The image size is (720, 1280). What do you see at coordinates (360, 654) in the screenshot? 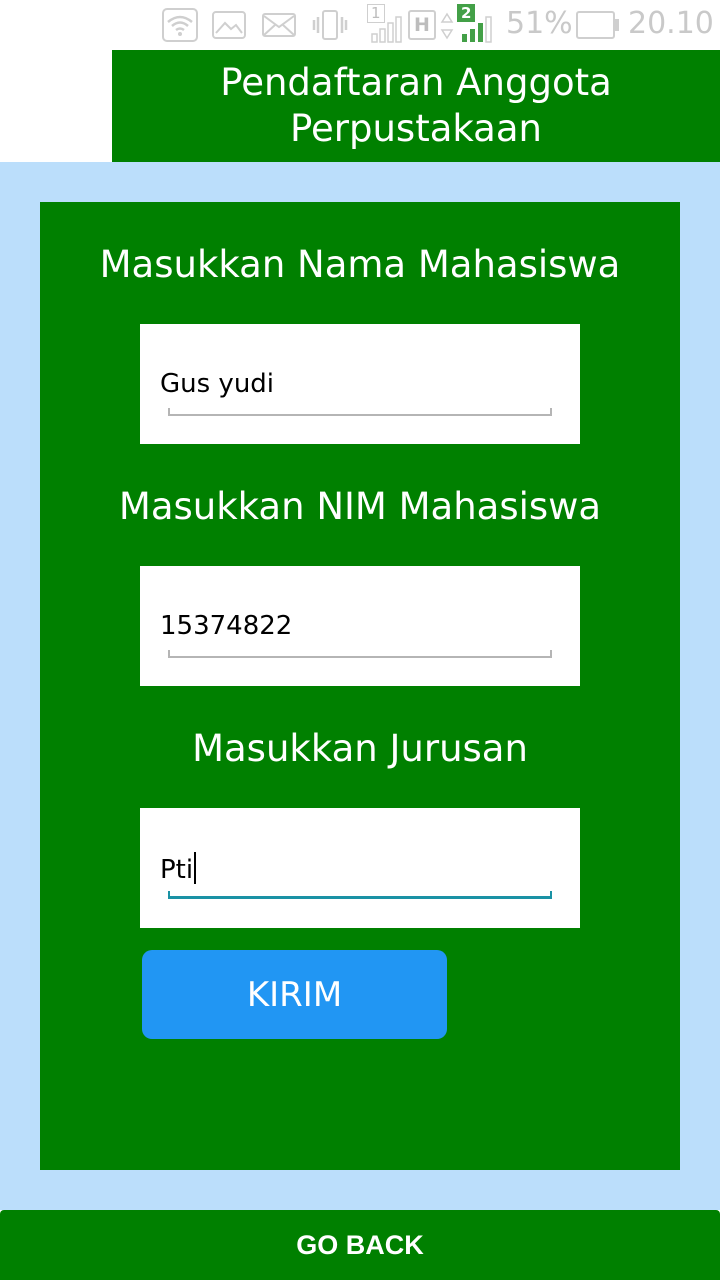
I see `nim-input-underline` at bounding box center [360, 654].